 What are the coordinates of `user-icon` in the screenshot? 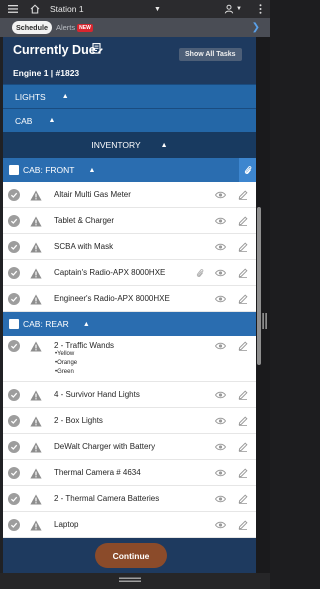 It's located at (229, 9).